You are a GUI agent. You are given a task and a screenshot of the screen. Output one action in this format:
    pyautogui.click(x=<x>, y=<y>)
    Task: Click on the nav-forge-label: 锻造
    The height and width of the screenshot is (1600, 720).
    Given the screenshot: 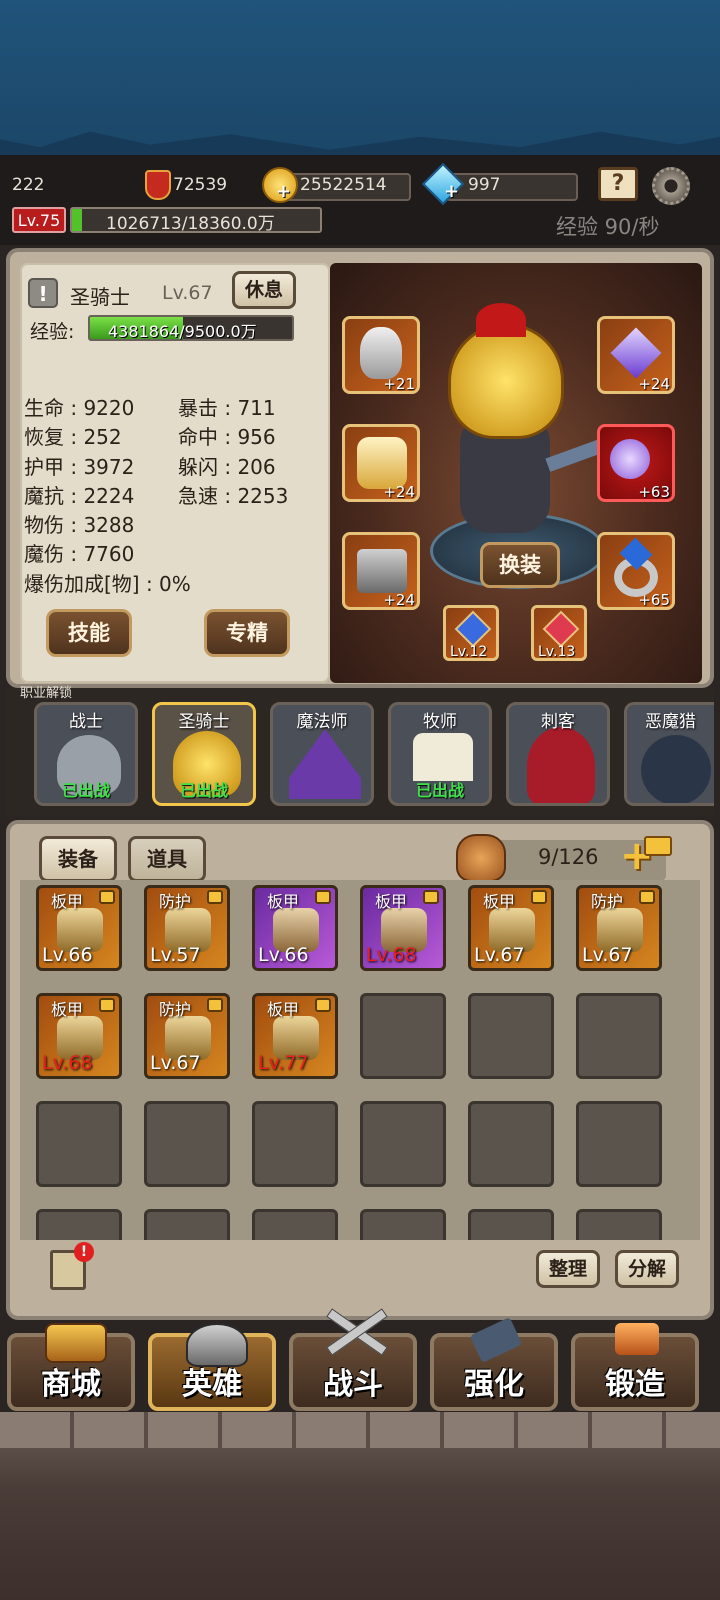 What is the action you would take?
    pyautogui.click(x=635, y=1384)
    